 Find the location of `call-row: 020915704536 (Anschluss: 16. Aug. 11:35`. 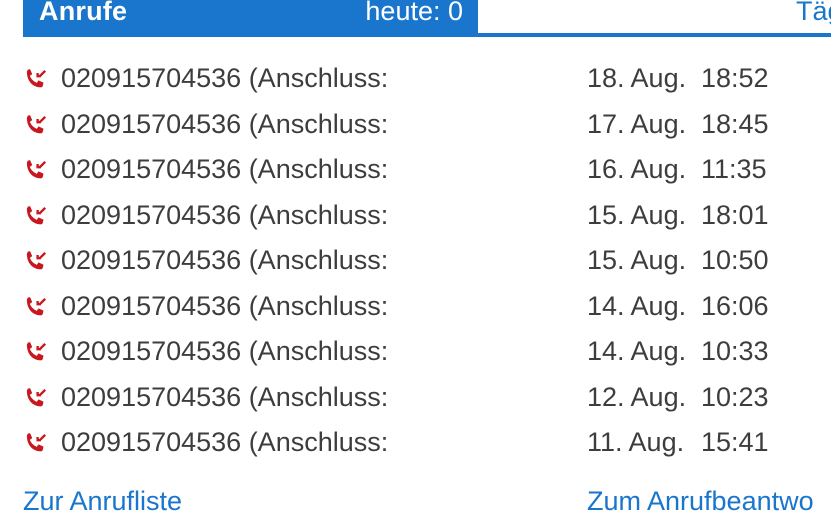

call-row: 020915704536 (Anschluss: 16. Aug. 11:35 is located at coordinates (415, 171).